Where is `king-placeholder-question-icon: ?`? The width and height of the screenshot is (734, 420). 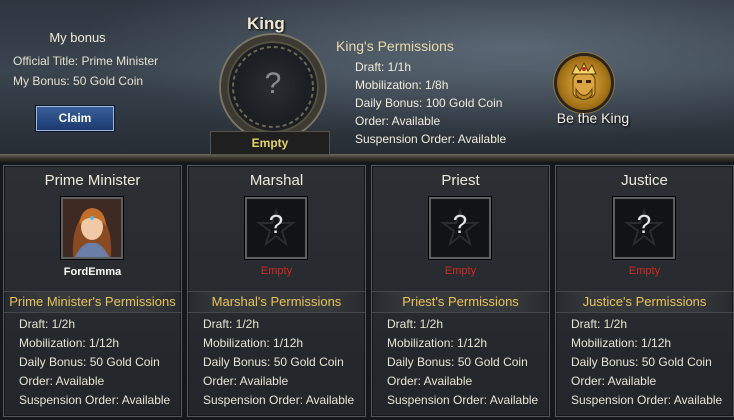
king-placeholder-question-icon: ? is located at coordinates (273, 83).